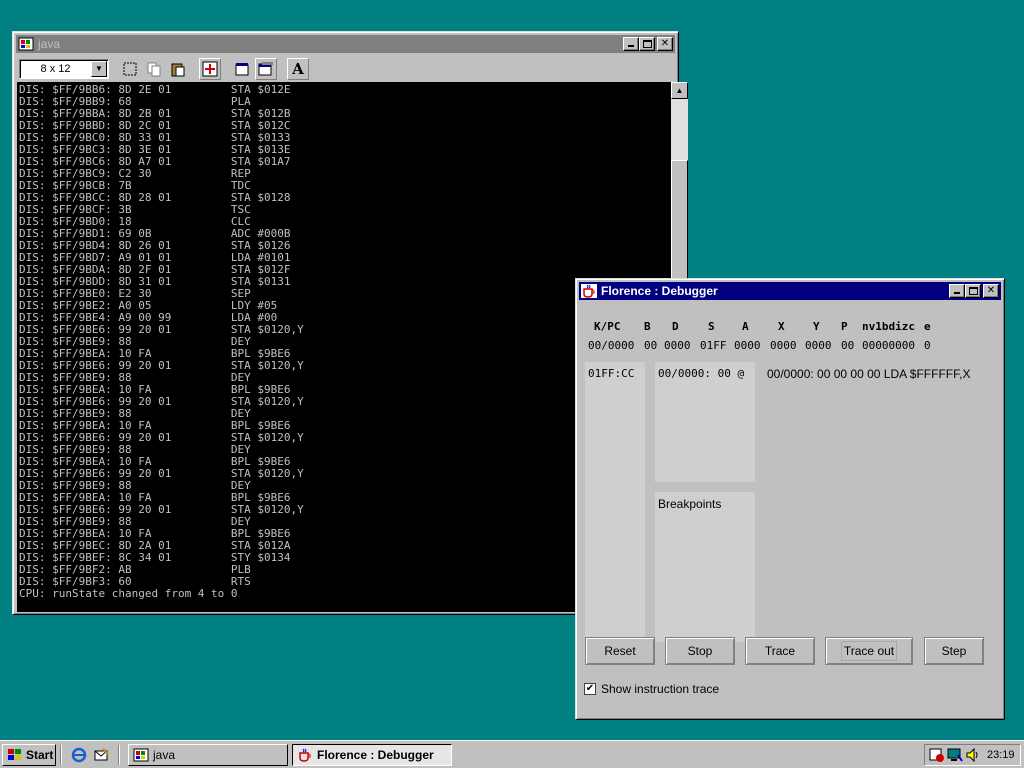  I want to click on reg-value-s: 01FF, so click(713, 345).